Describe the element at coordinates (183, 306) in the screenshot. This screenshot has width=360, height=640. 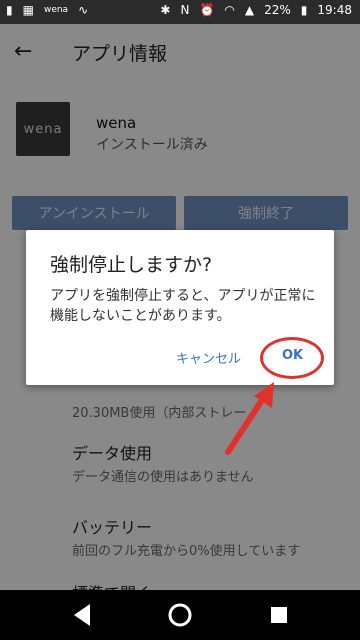
I see `dialog-message: アプリを強制停止すると、アプリが正常に機能しないことがあります。` at that location.